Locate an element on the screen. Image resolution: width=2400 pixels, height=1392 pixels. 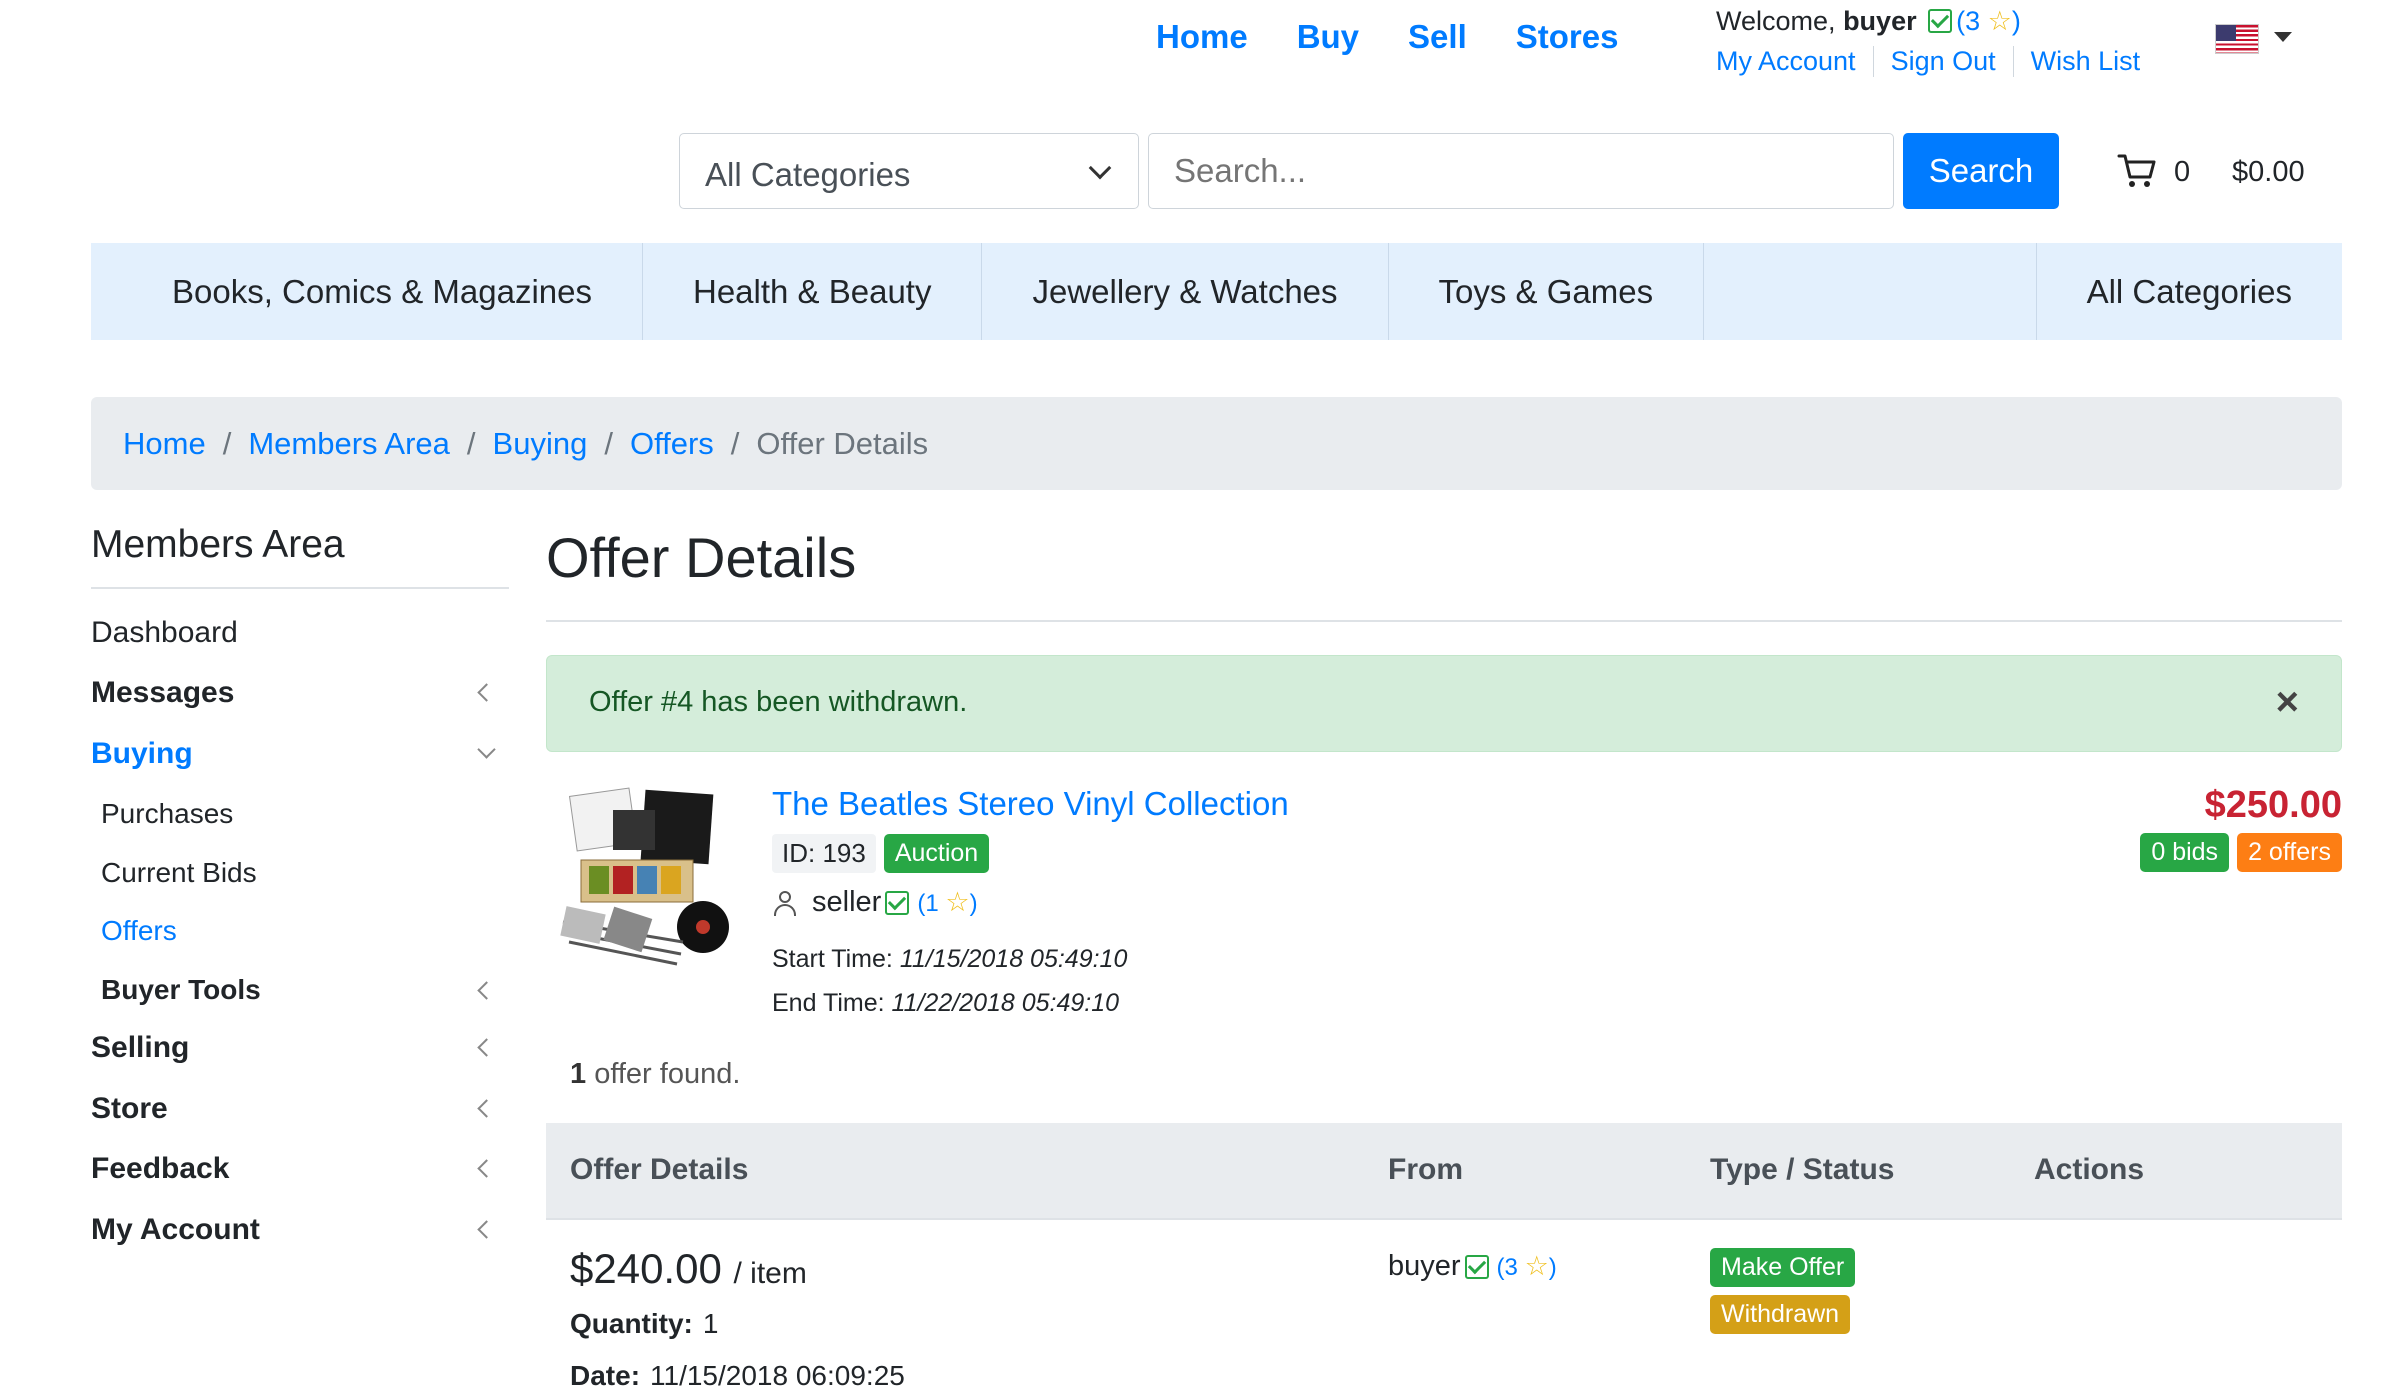
auction-badge: Auction is located at coordinates (936, 853).